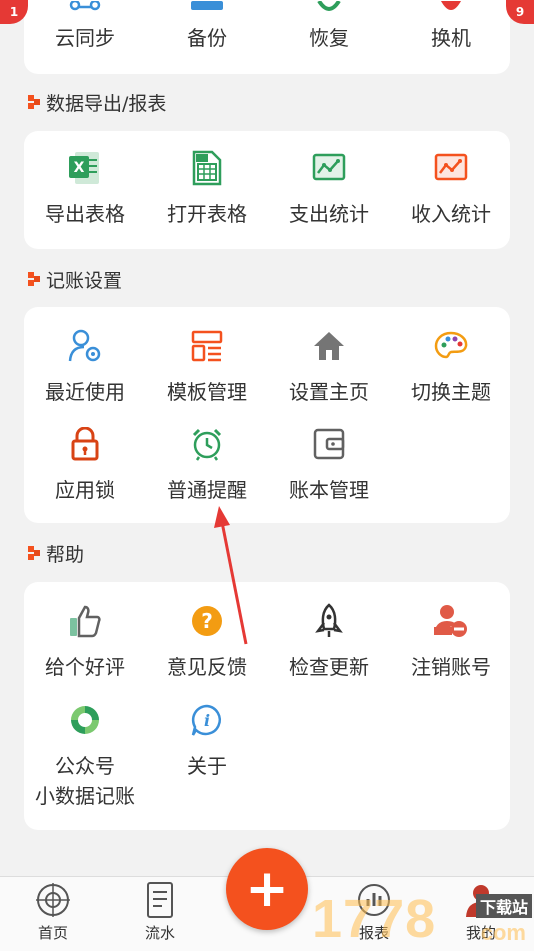 Image resolution: width=534 pixels, height=951 pixels. I want to click on tab-home: 首页, so click(53, 912).